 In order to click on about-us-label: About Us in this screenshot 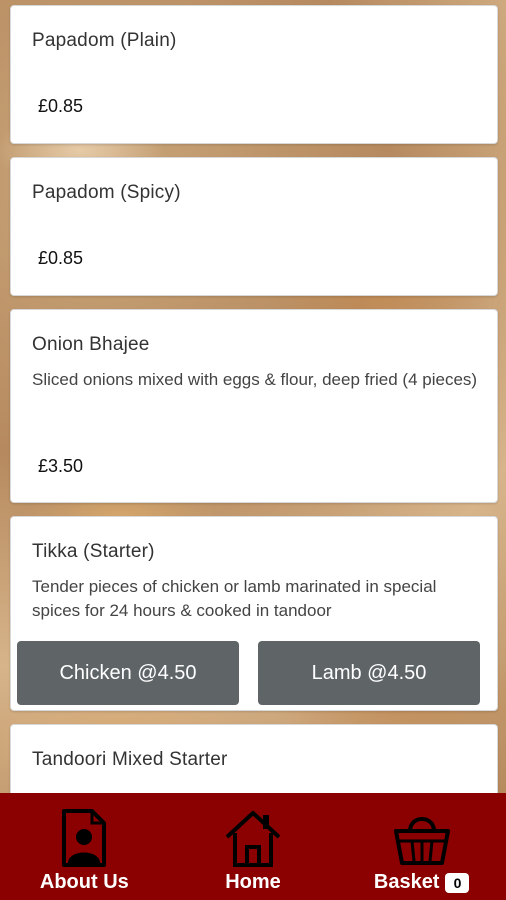, I will do `click(84, 882)`.